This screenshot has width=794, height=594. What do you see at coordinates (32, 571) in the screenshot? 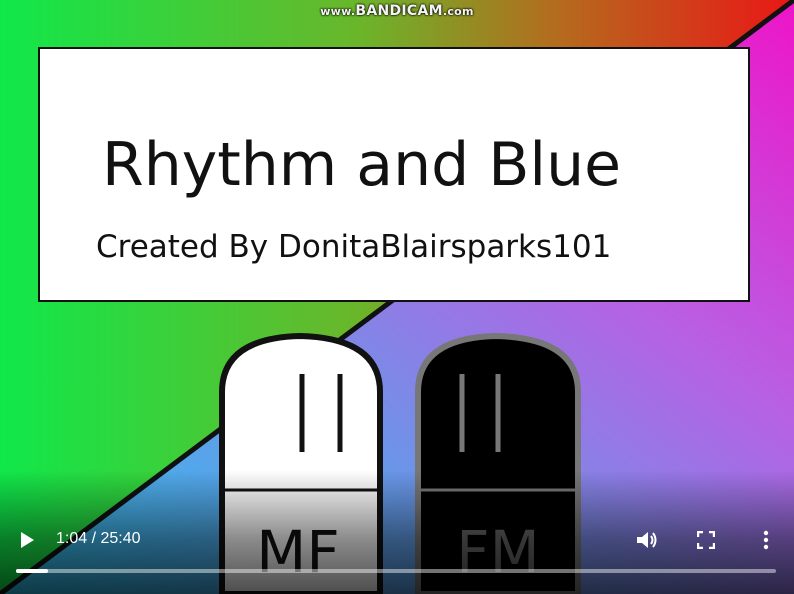
I see `progress-bar-played` at bounding box center [32, 571].